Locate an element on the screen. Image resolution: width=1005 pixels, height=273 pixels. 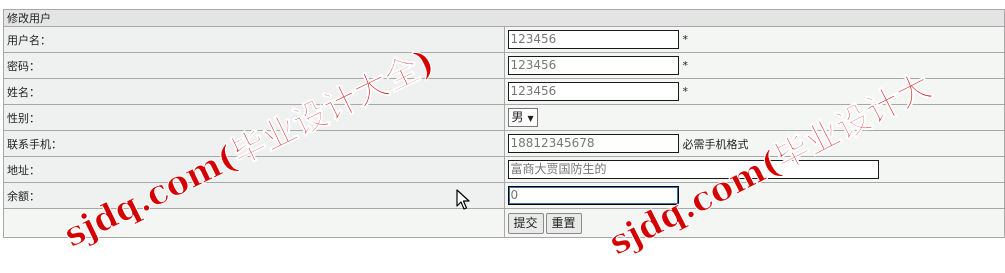
phone-format-hint: 必需手机格式 is located at coordinates (715, 144).